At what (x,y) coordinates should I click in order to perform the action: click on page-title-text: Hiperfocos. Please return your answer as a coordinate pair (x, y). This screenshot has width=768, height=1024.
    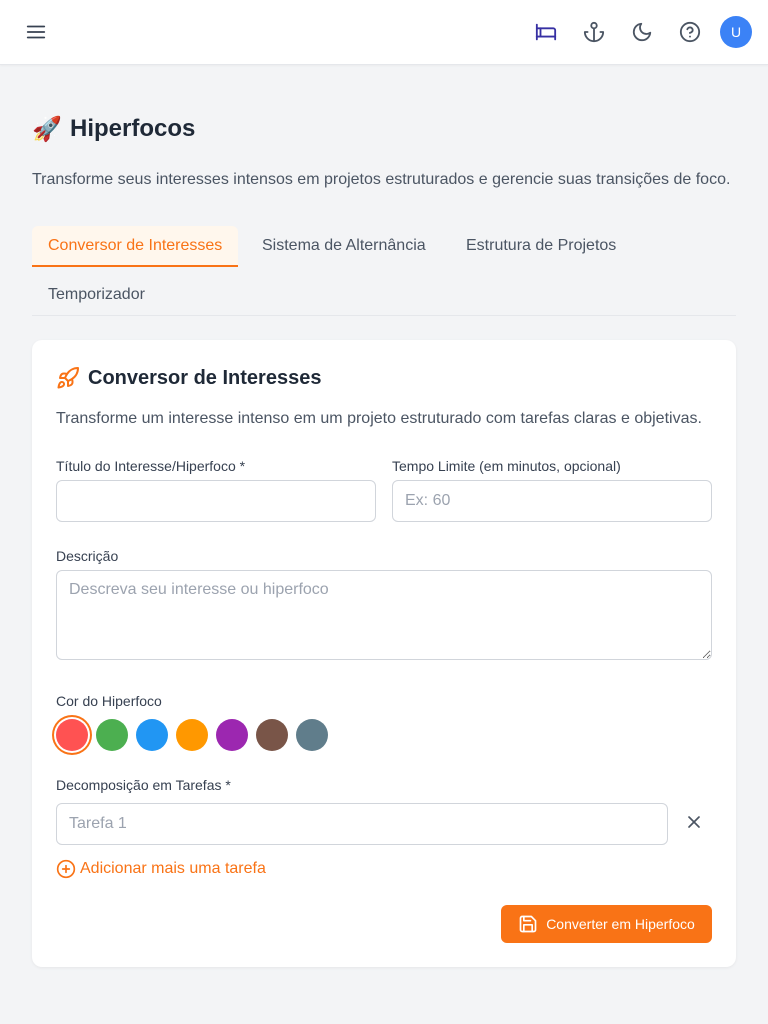
    Looking at the image, I should click on (133, 128).